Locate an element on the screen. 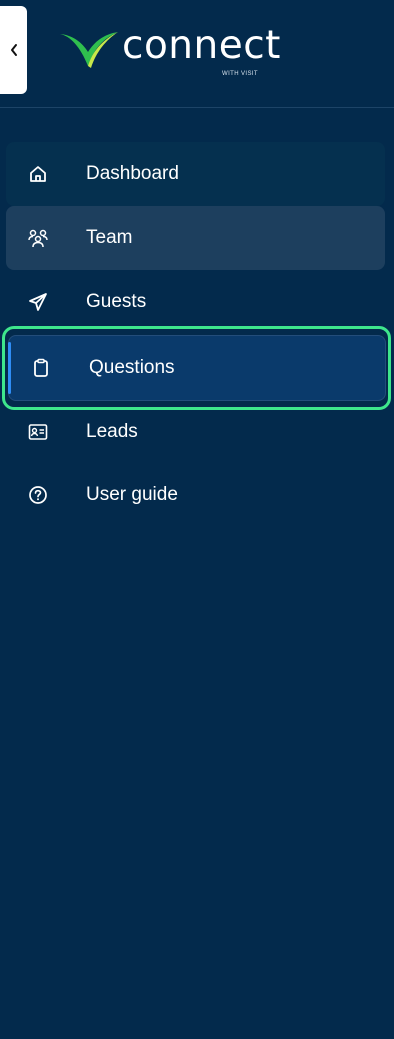 This screenshot has height=1039, width=394. nav-item-team: Team is located at coordinates (195, 238).